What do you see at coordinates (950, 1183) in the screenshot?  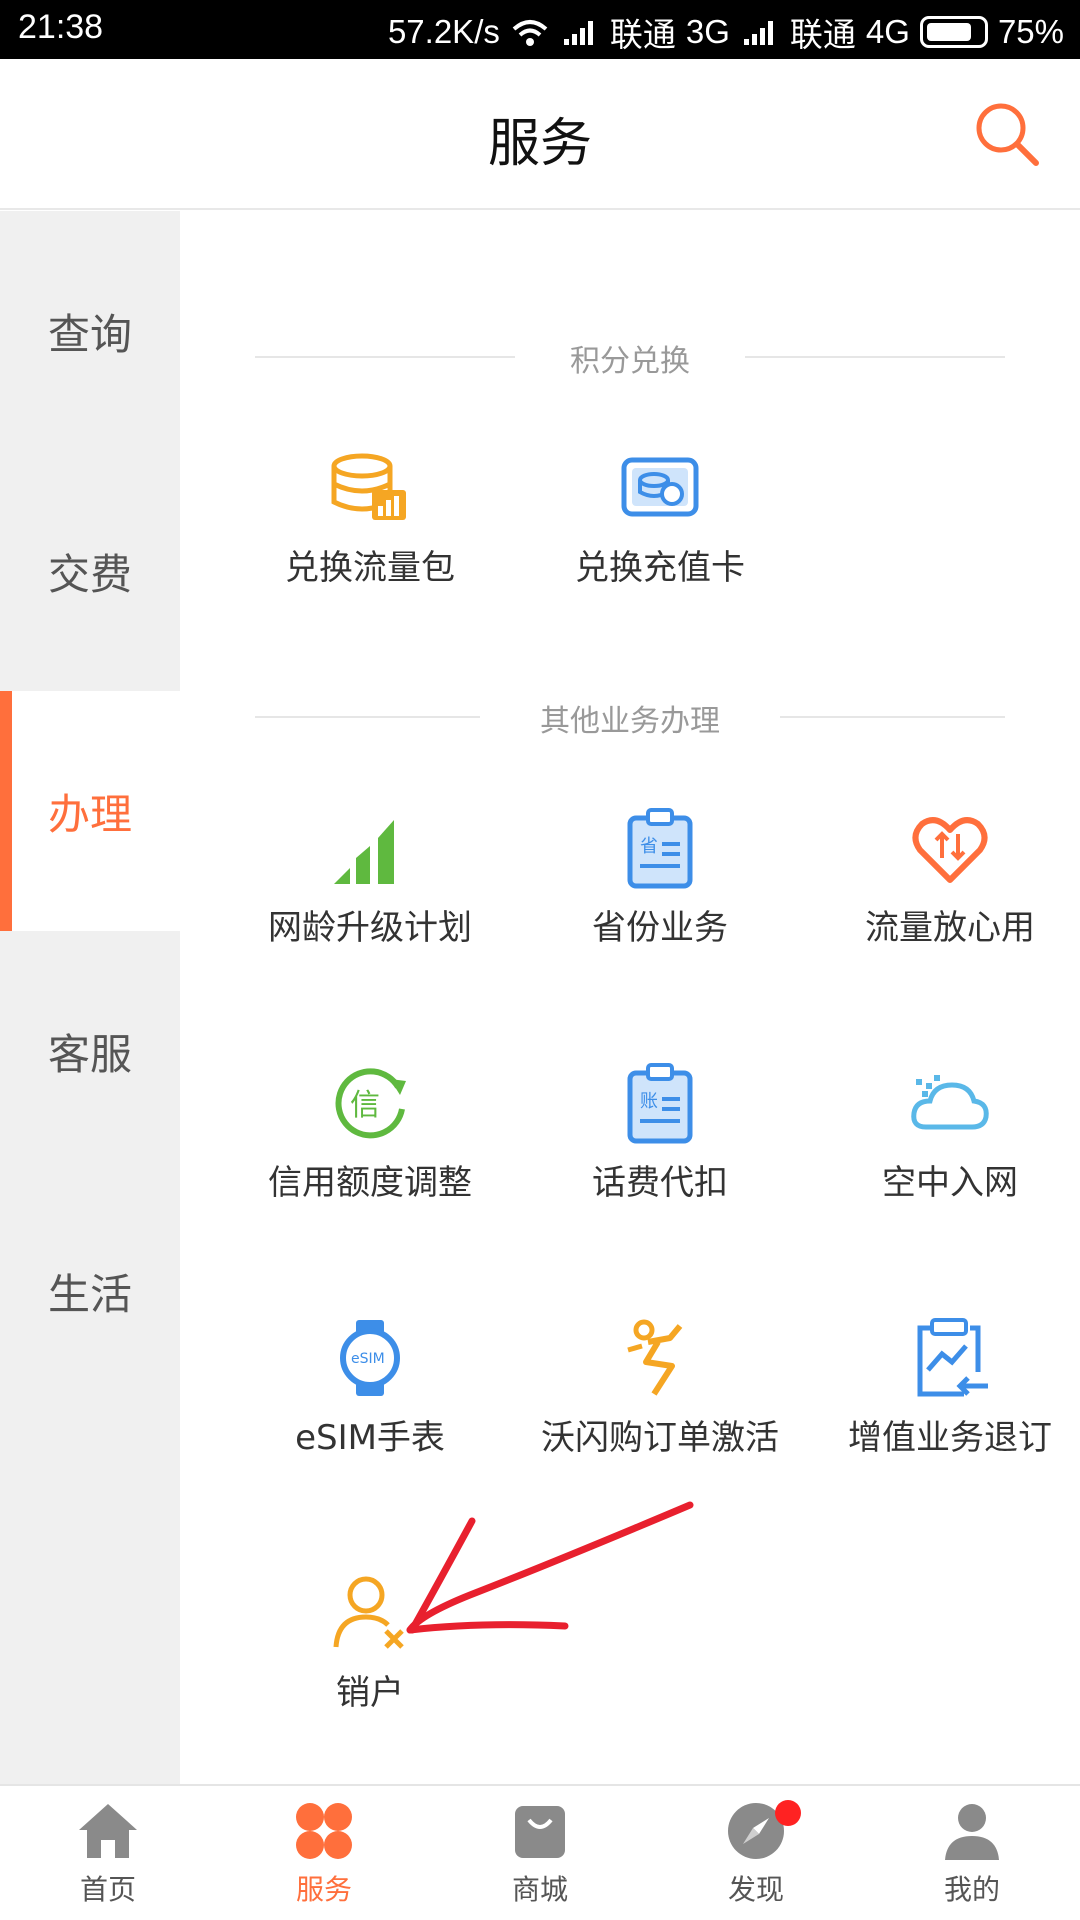 I see `tile-label: 空中入网` at bounding box center [950, 1183].